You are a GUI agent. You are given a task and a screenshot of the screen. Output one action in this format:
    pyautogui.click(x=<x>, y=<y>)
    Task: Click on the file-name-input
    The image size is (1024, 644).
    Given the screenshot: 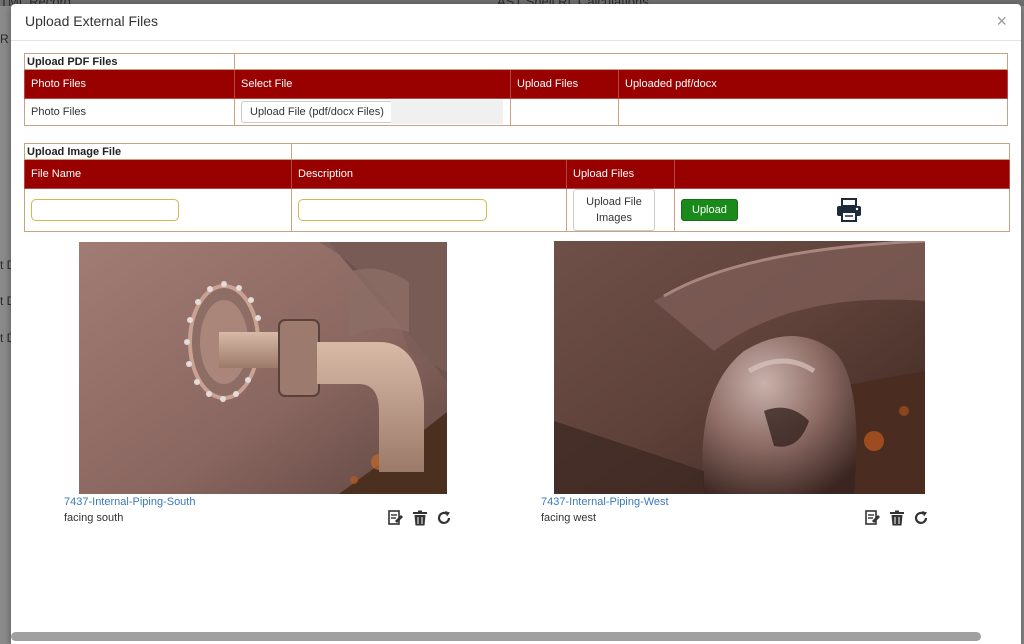 What is the action you would take?
    pyautogui.click(x=105, y=210)
    